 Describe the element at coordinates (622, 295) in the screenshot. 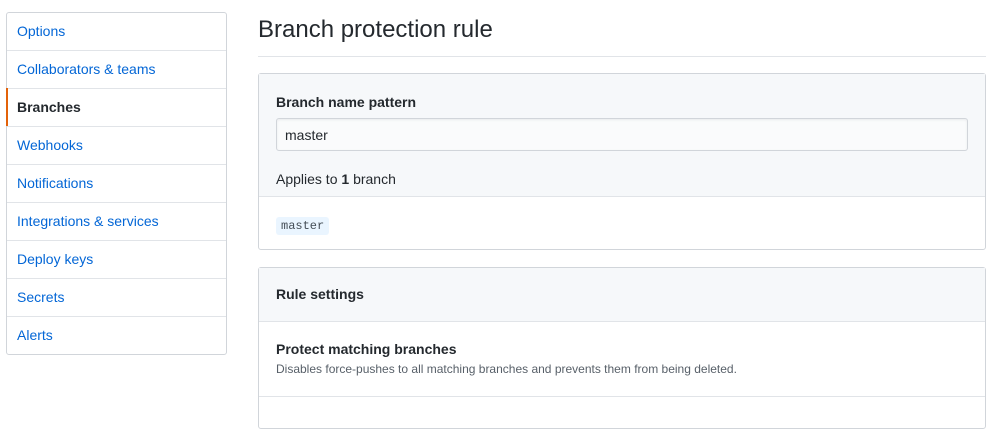

I see `rule-settings-header: Rule settings` at that location.